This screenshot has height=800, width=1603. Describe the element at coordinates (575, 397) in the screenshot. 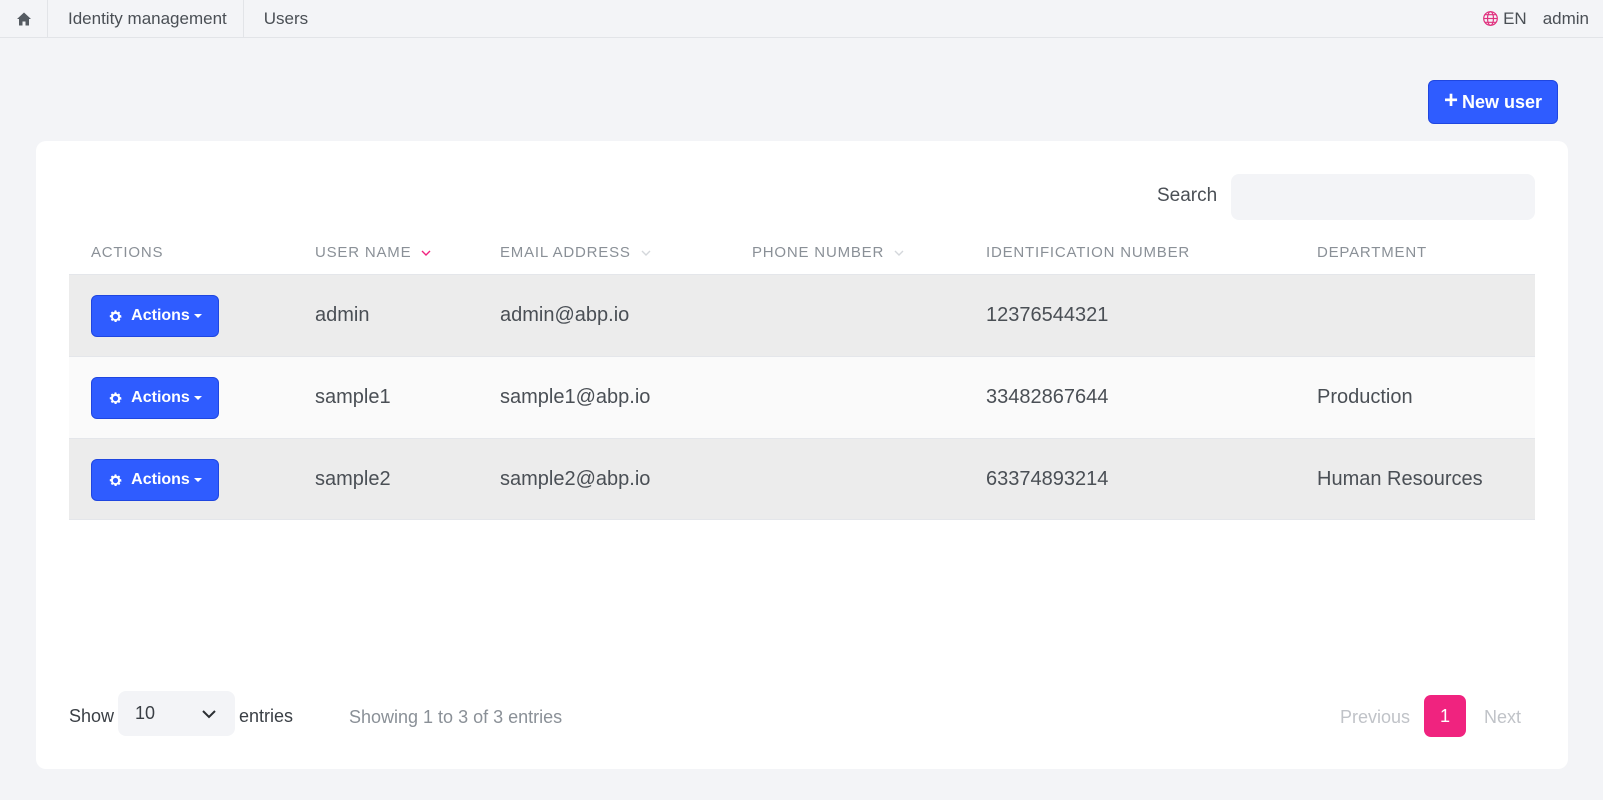

I see `cell-email: sample1@abp.io` at that location.